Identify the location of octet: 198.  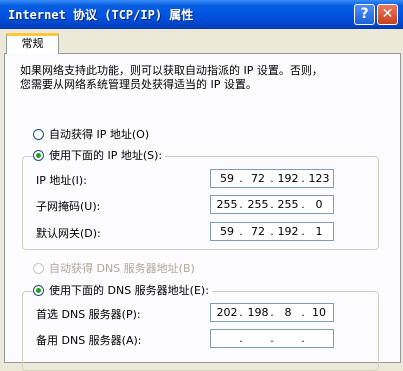
(258, 312).